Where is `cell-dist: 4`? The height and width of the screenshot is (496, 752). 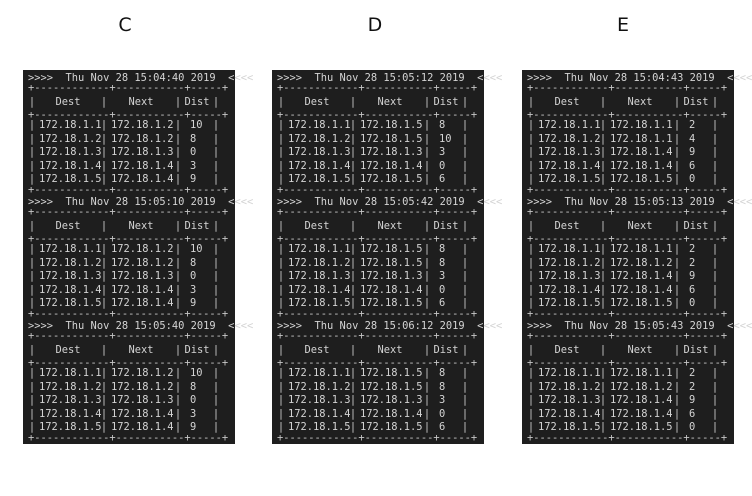
cell-dist: 4 is located at coordinates (692, 138).